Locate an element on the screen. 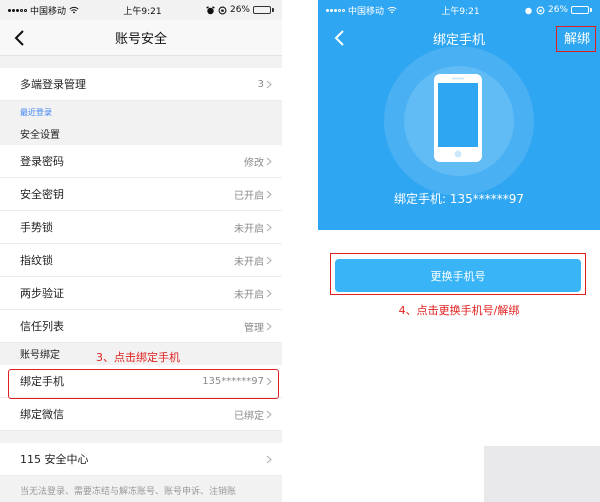  row-security-center: 115 安全中心 is located at coordinates (141, 459).